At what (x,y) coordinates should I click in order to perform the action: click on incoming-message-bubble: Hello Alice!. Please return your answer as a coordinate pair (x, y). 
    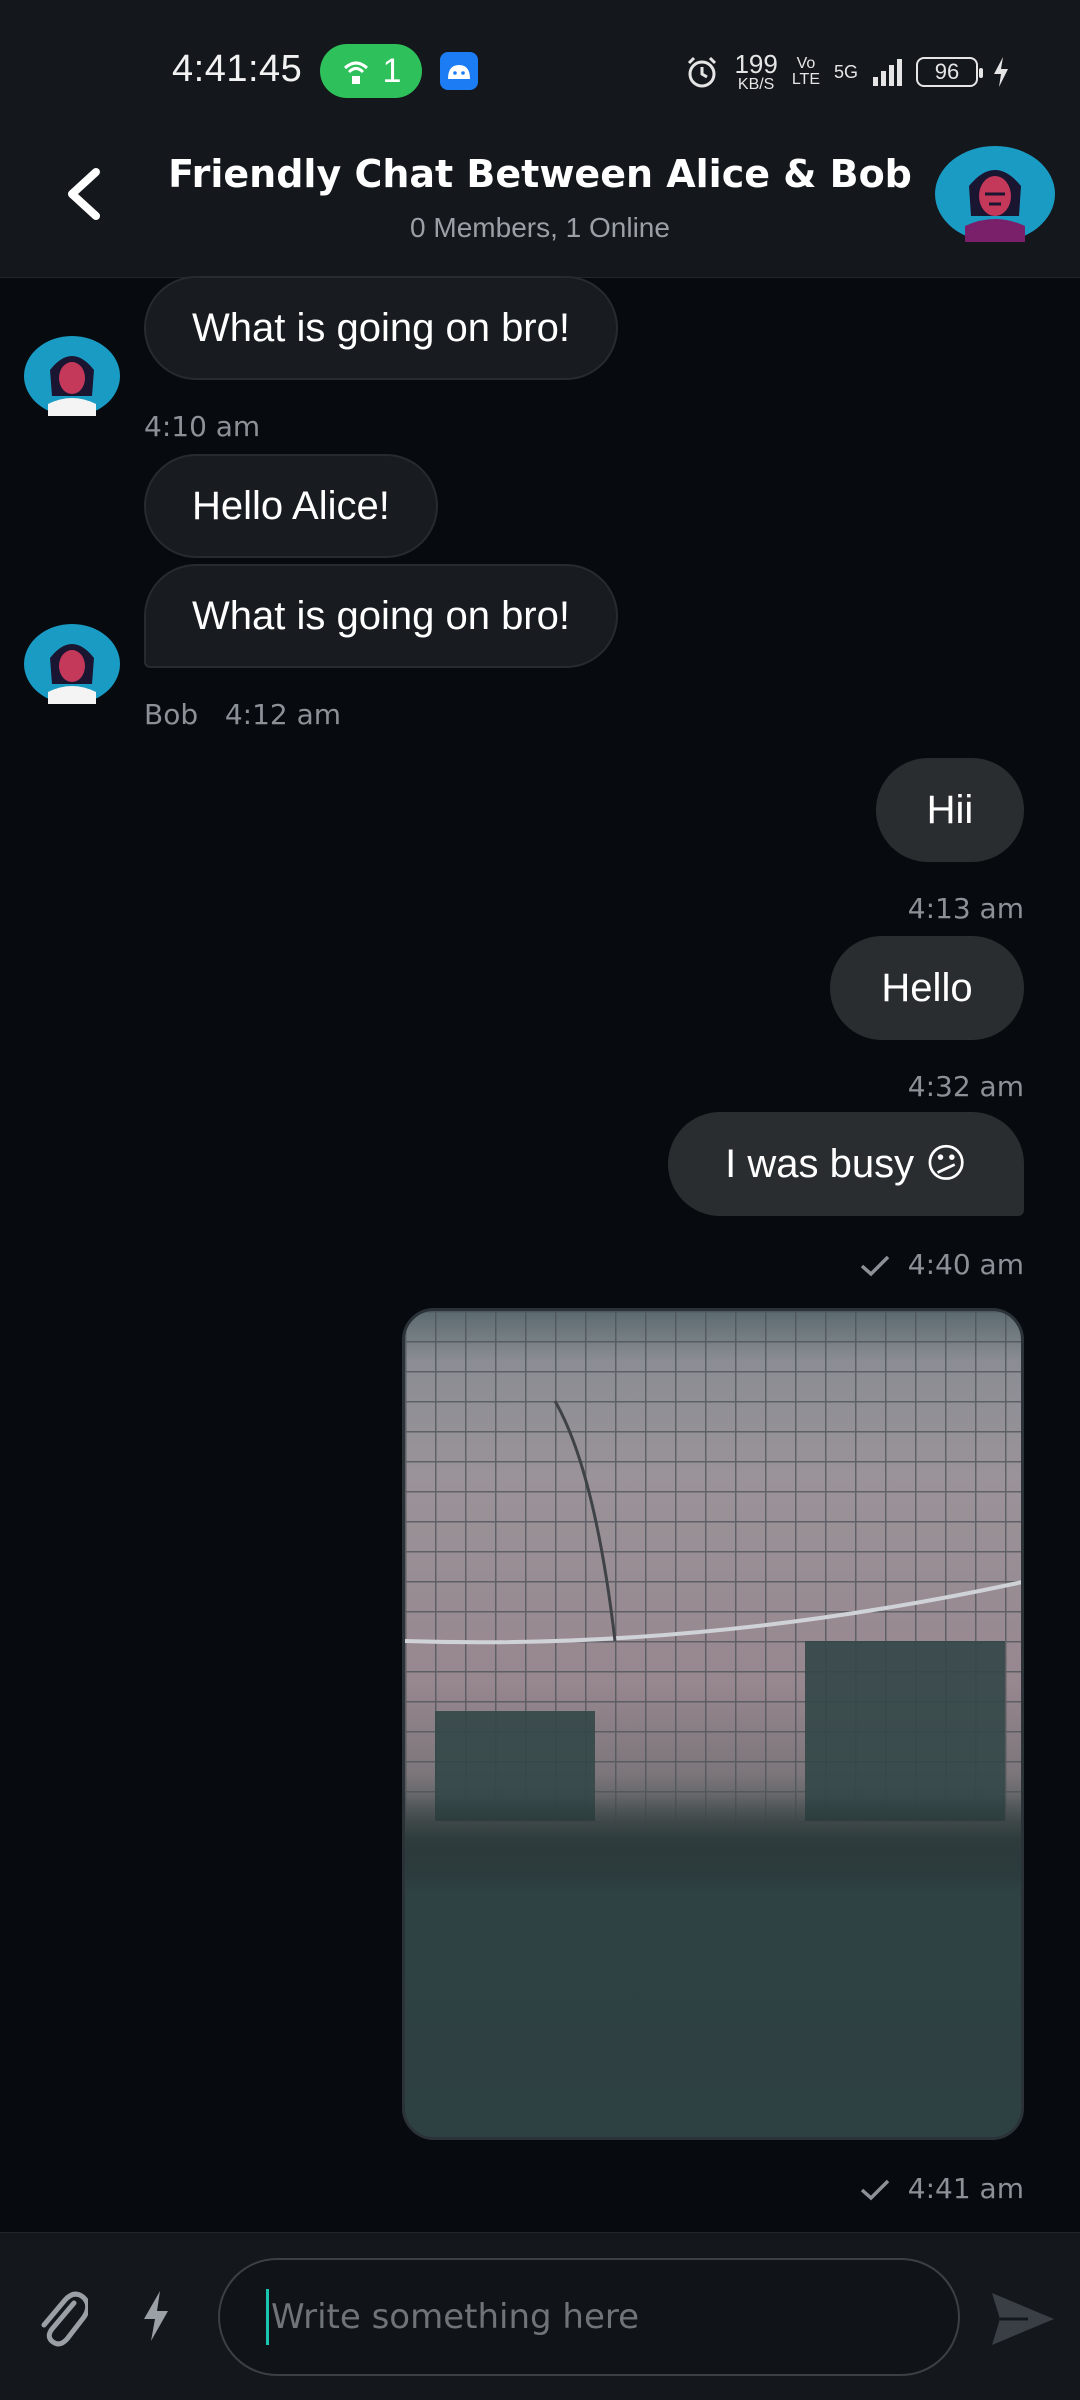
    Looking at the image, I should click on (291, 506).